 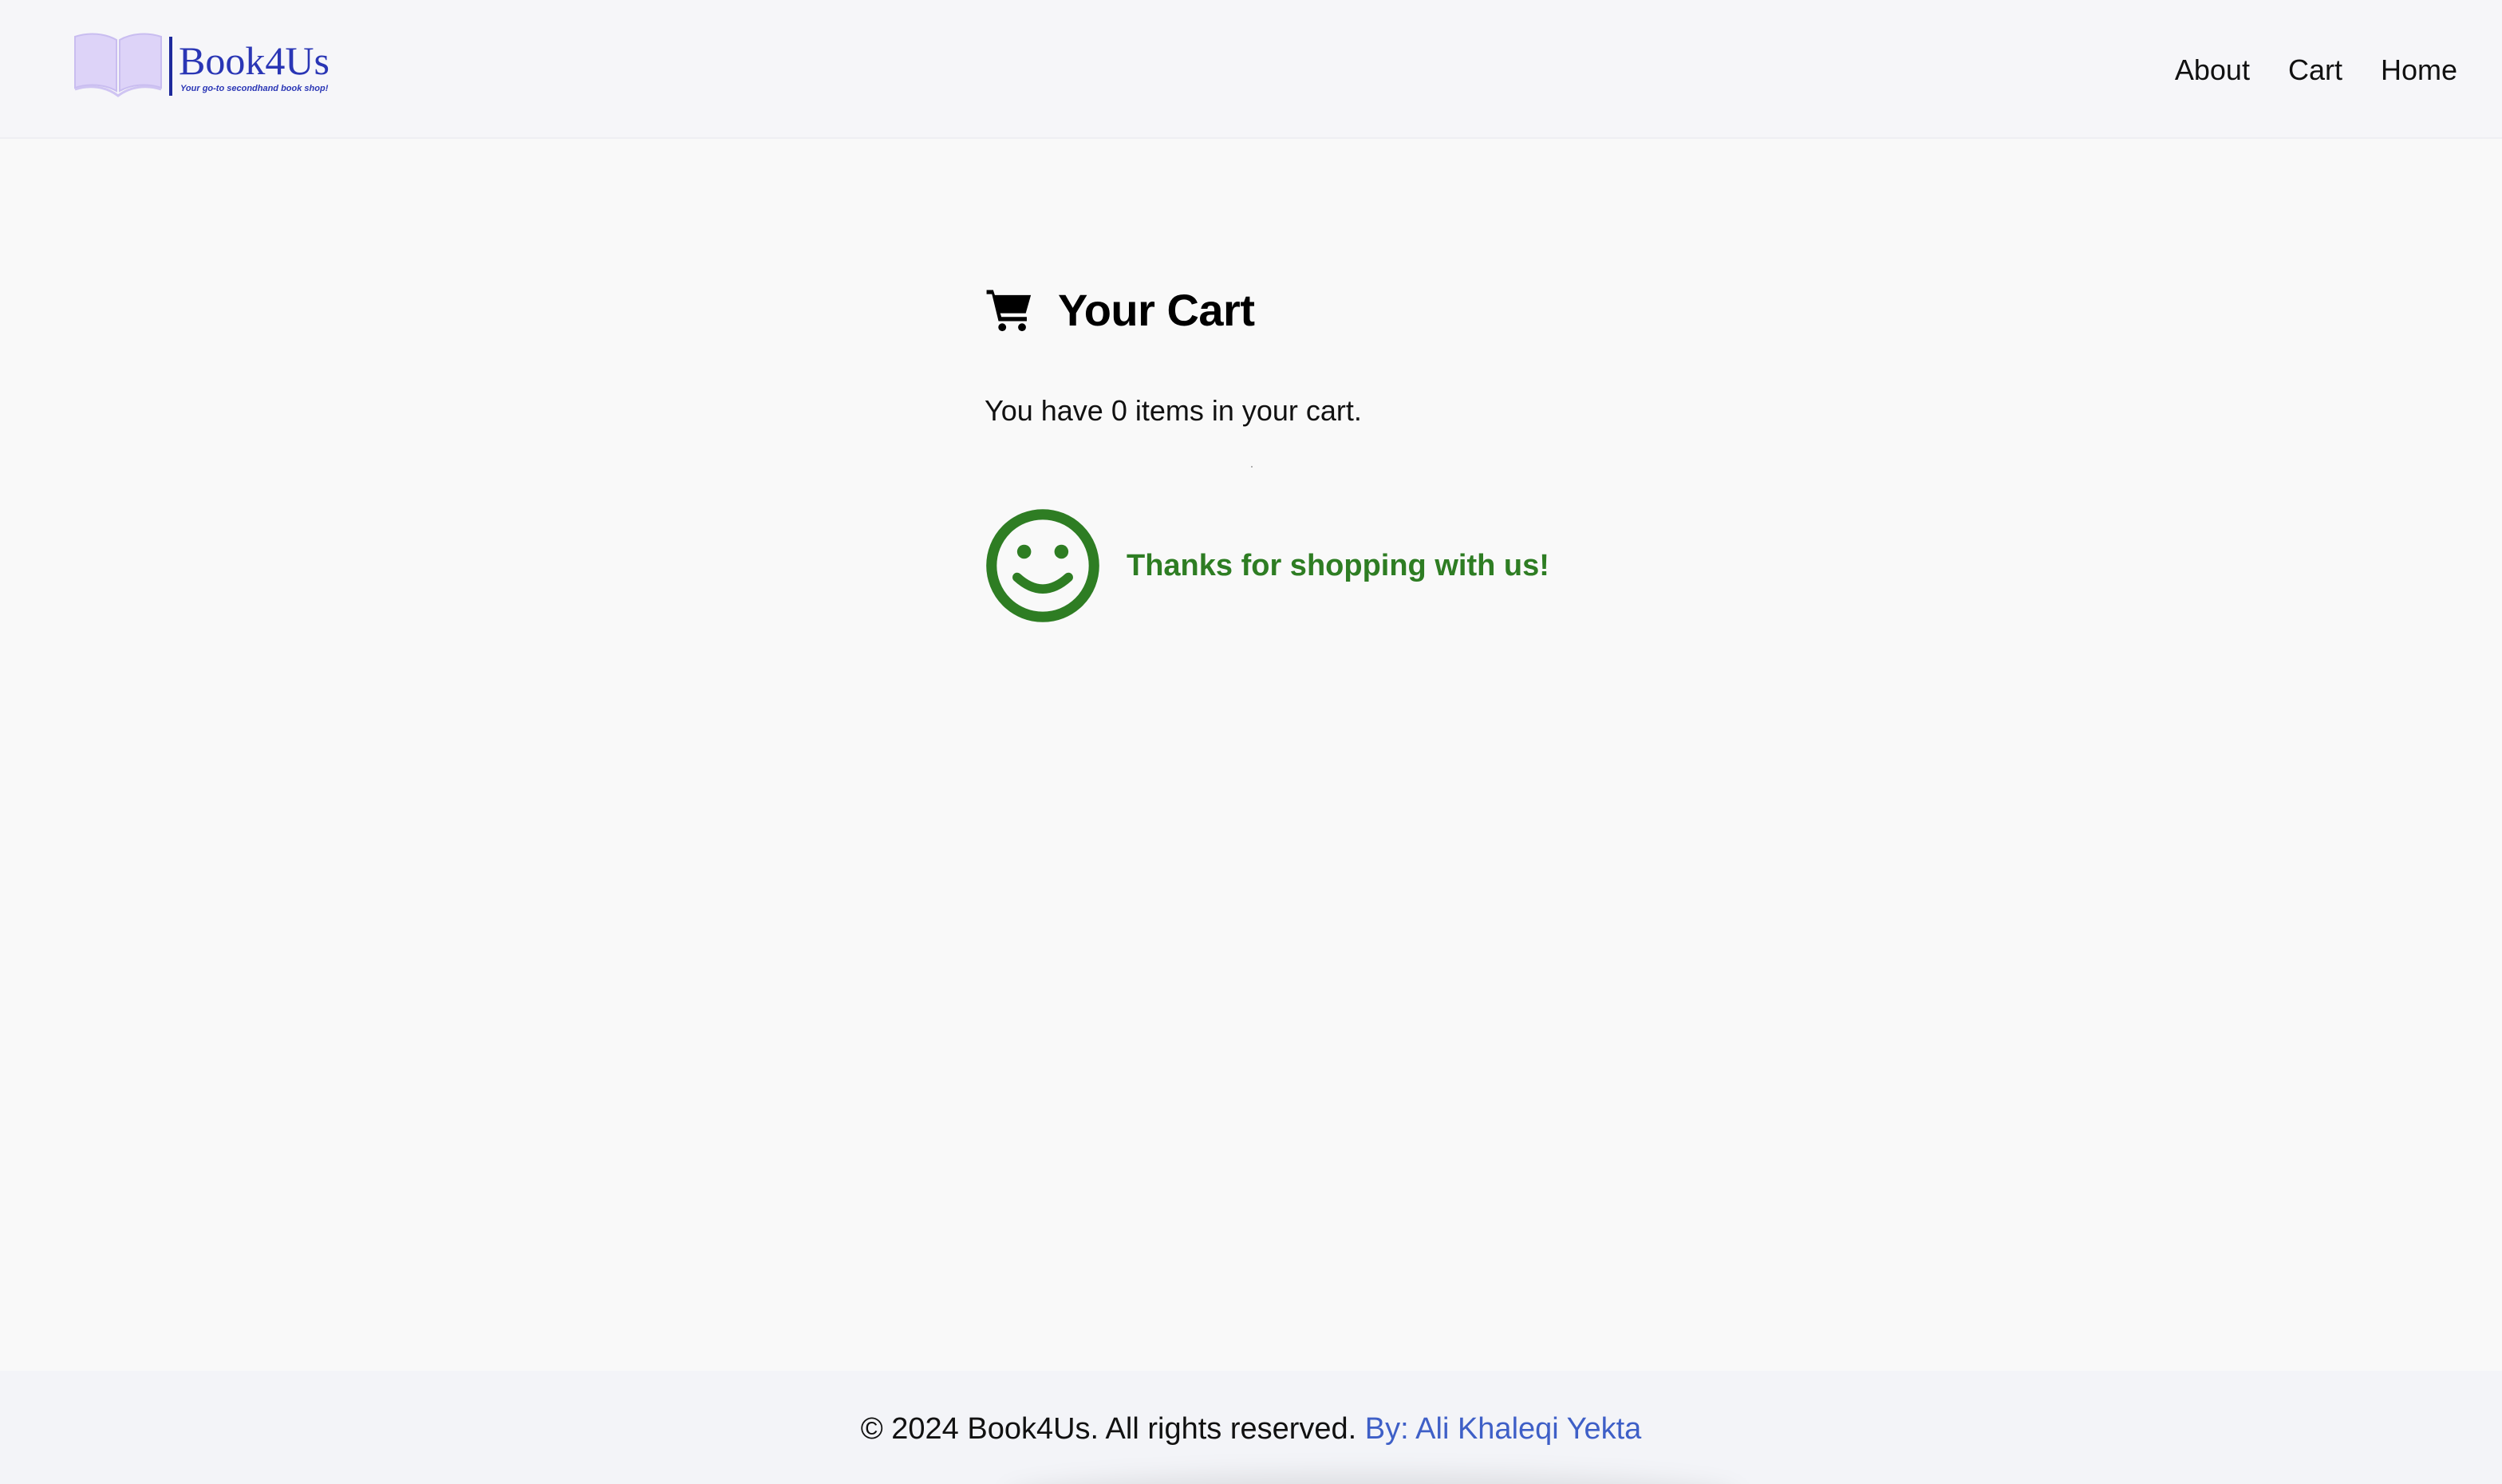 What do you see at coordinates (1503, 1429) in the screenshot?
I see `author-link: By: Ali Khaleqi Yekta` at bounding box center [1503, 1429].